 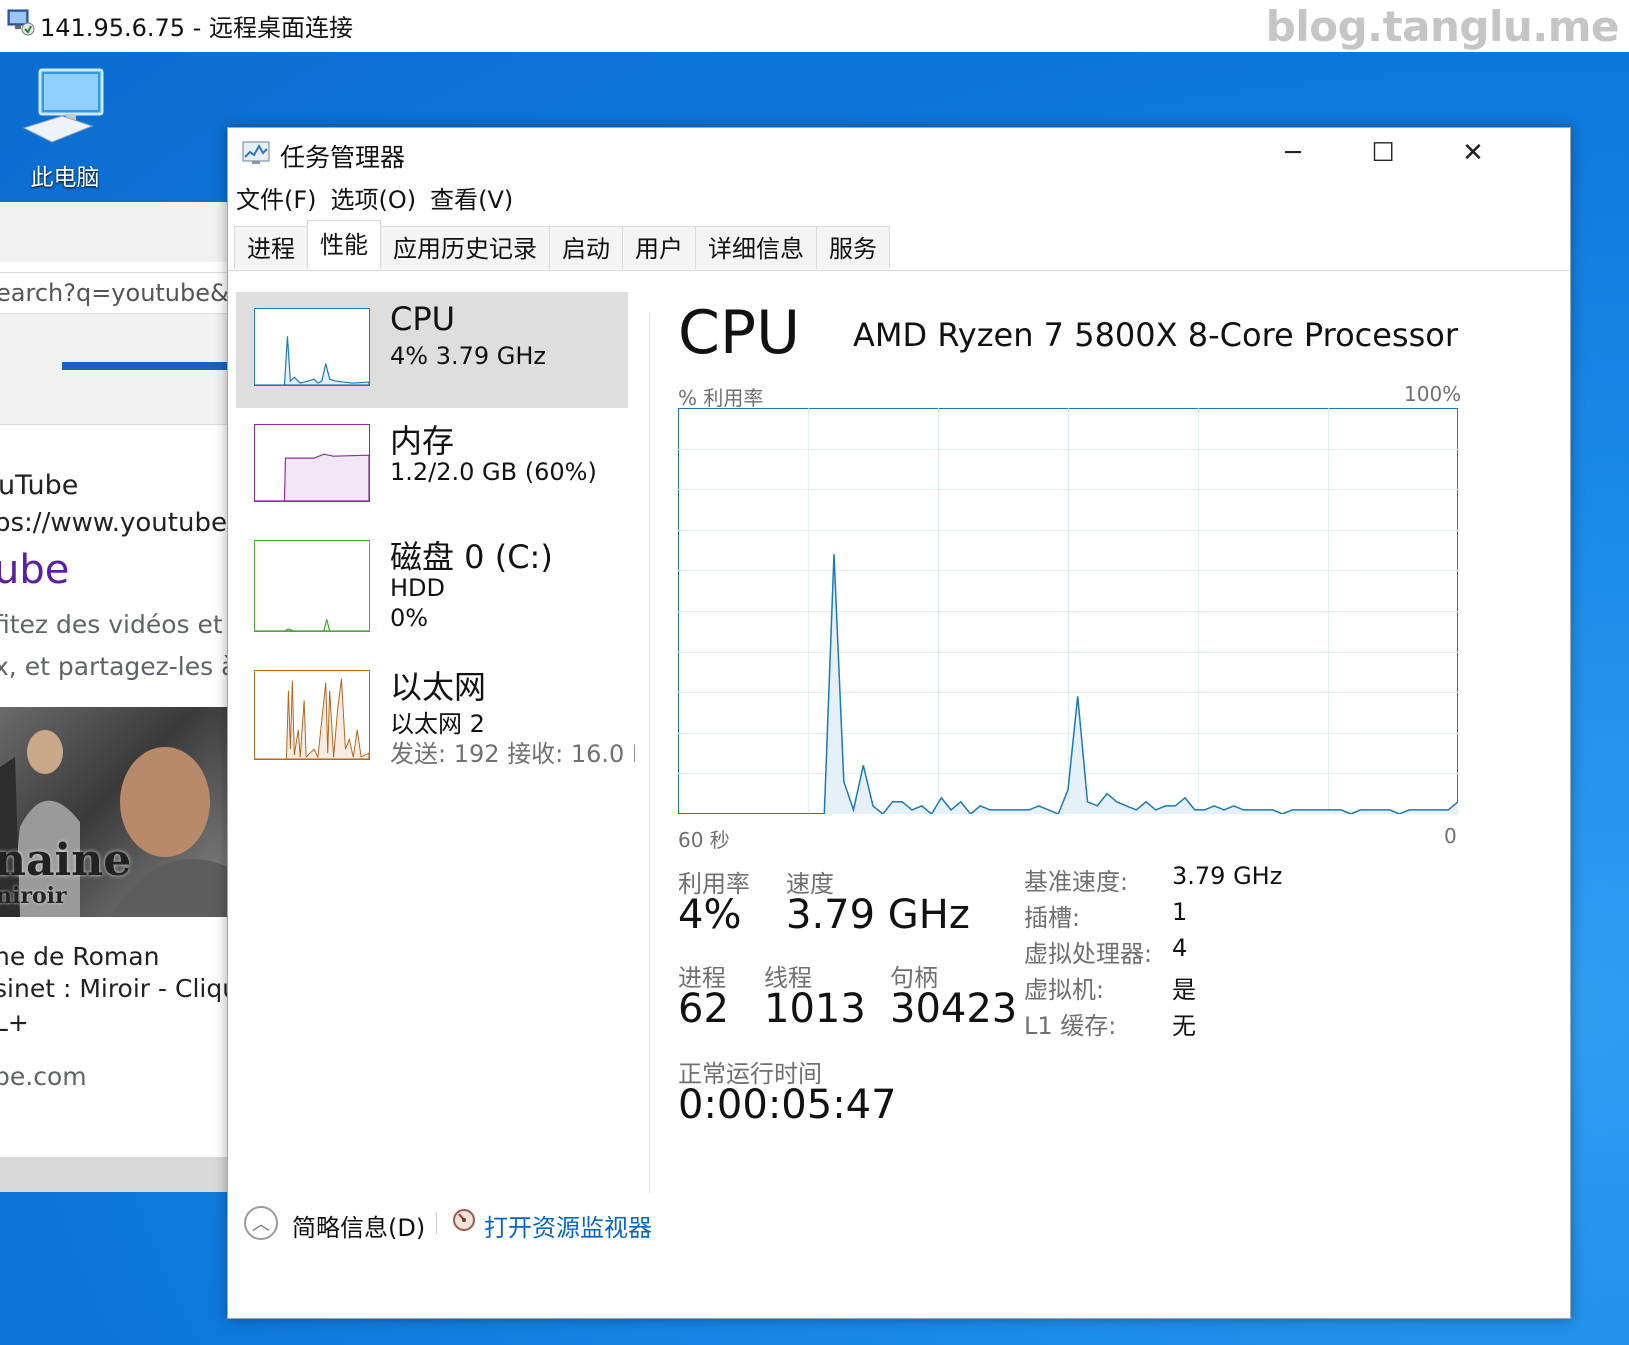 I want to click on video-title-line: ne de Roman, so click(x=79, y=956).